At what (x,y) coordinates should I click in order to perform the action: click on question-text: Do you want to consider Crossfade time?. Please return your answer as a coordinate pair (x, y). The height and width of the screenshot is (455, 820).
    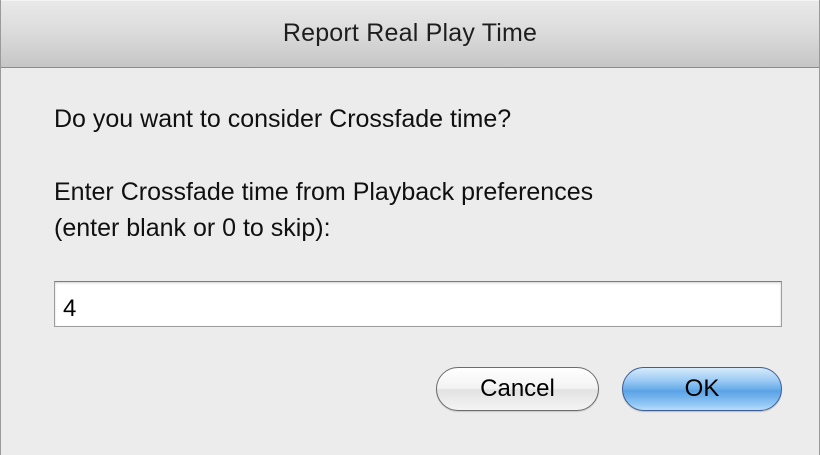
    Looking at the image, I should click on (283, 119).